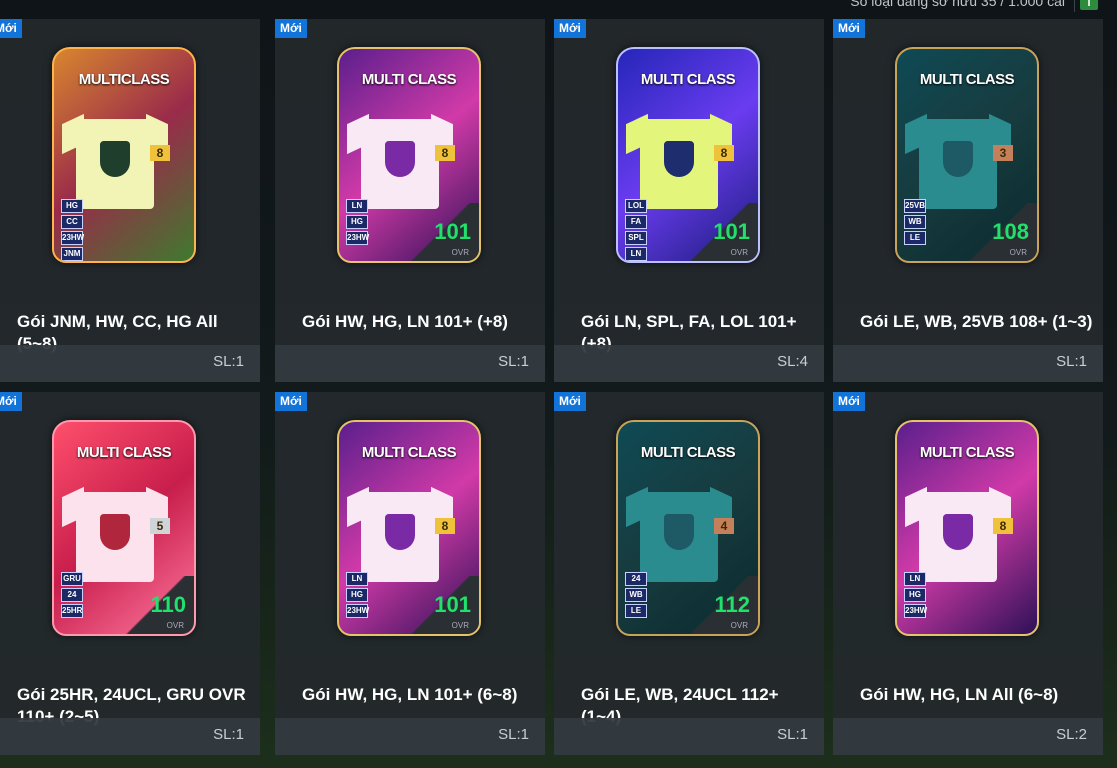  What do you see at coordinates (1074, 6) in the screenshot?
I see `divider` at bounding box center [1074, 6].